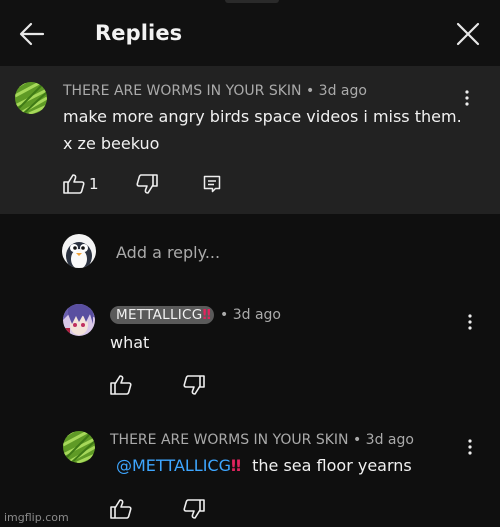 This screenshot has width=500, height=527. I want to click on comment-author: THERE ARE WORMS IN YOUR SKIN, so click(182, 91).